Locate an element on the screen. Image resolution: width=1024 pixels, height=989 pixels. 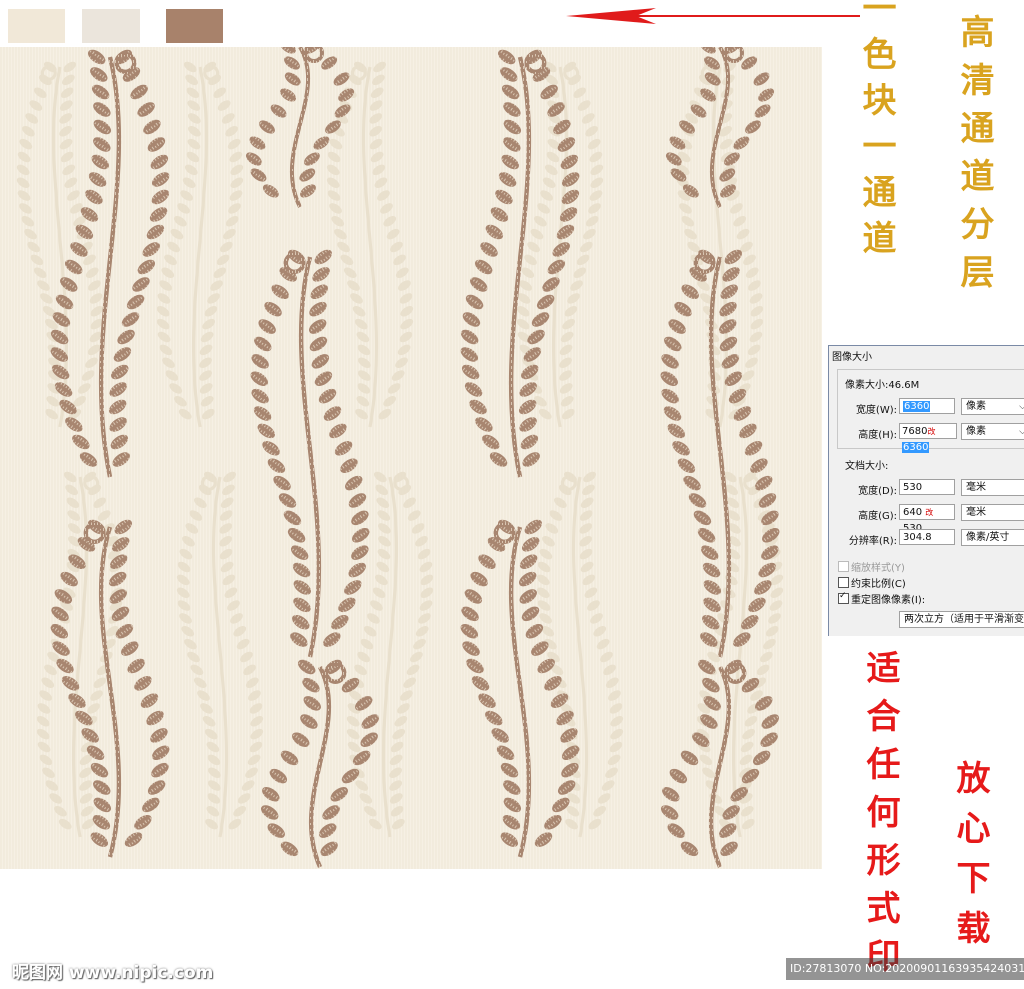
constrain-proportions-label: 约束比例(C) is located at coordinates (878, 584).